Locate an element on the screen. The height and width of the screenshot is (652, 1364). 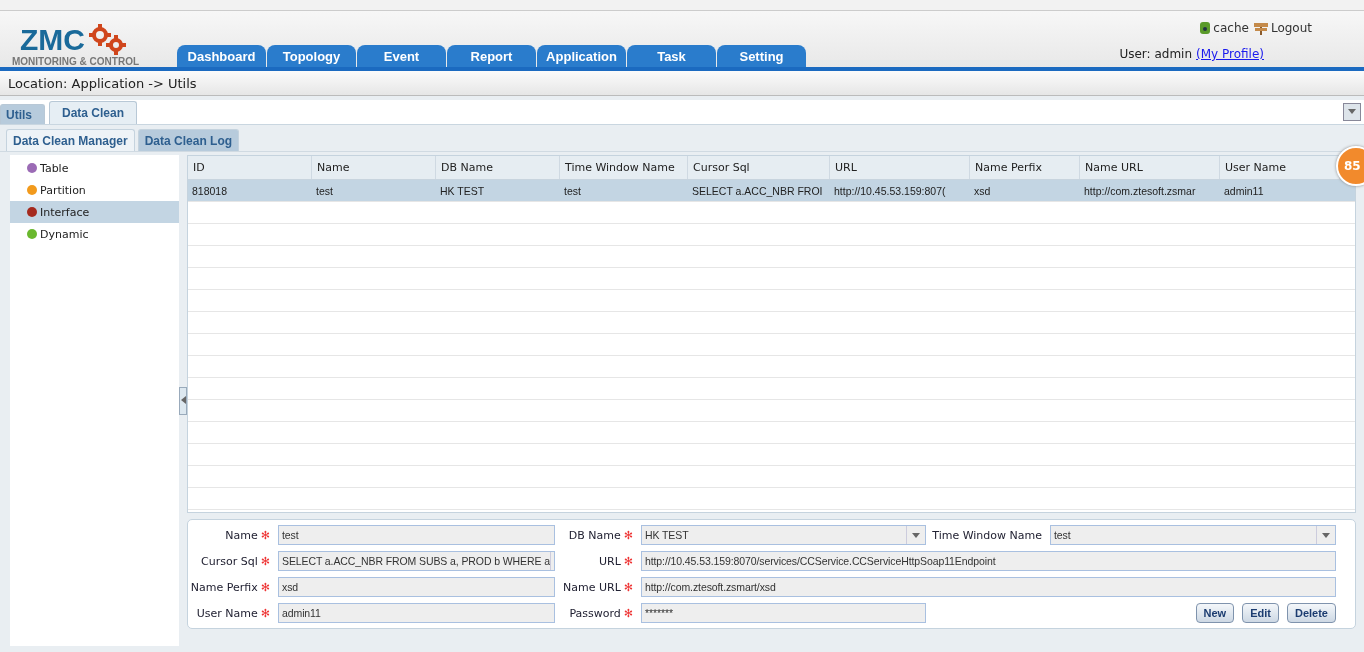
input-field: http://com.ztesoft.zsmart/xsd is located at coordinates (988, 587).